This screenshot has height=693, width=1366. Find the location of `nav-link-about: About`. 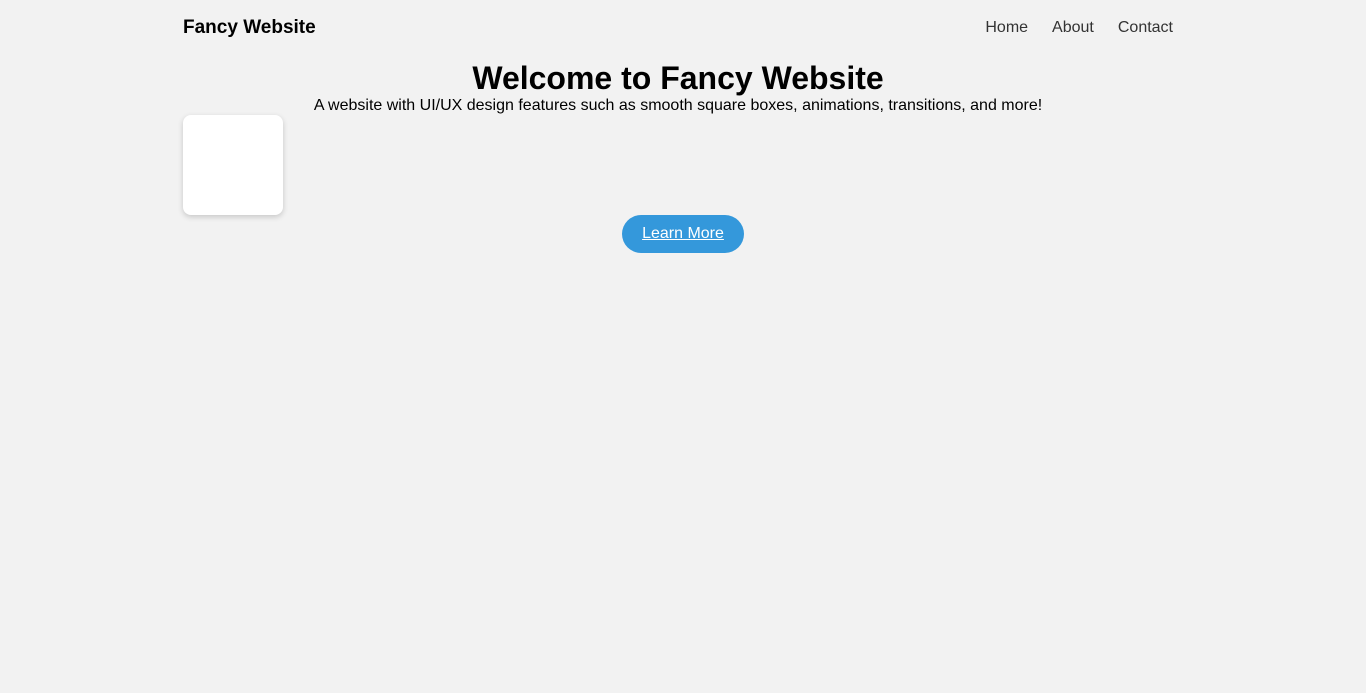

nav-link-about: About is located at coordinates (1073, 28).